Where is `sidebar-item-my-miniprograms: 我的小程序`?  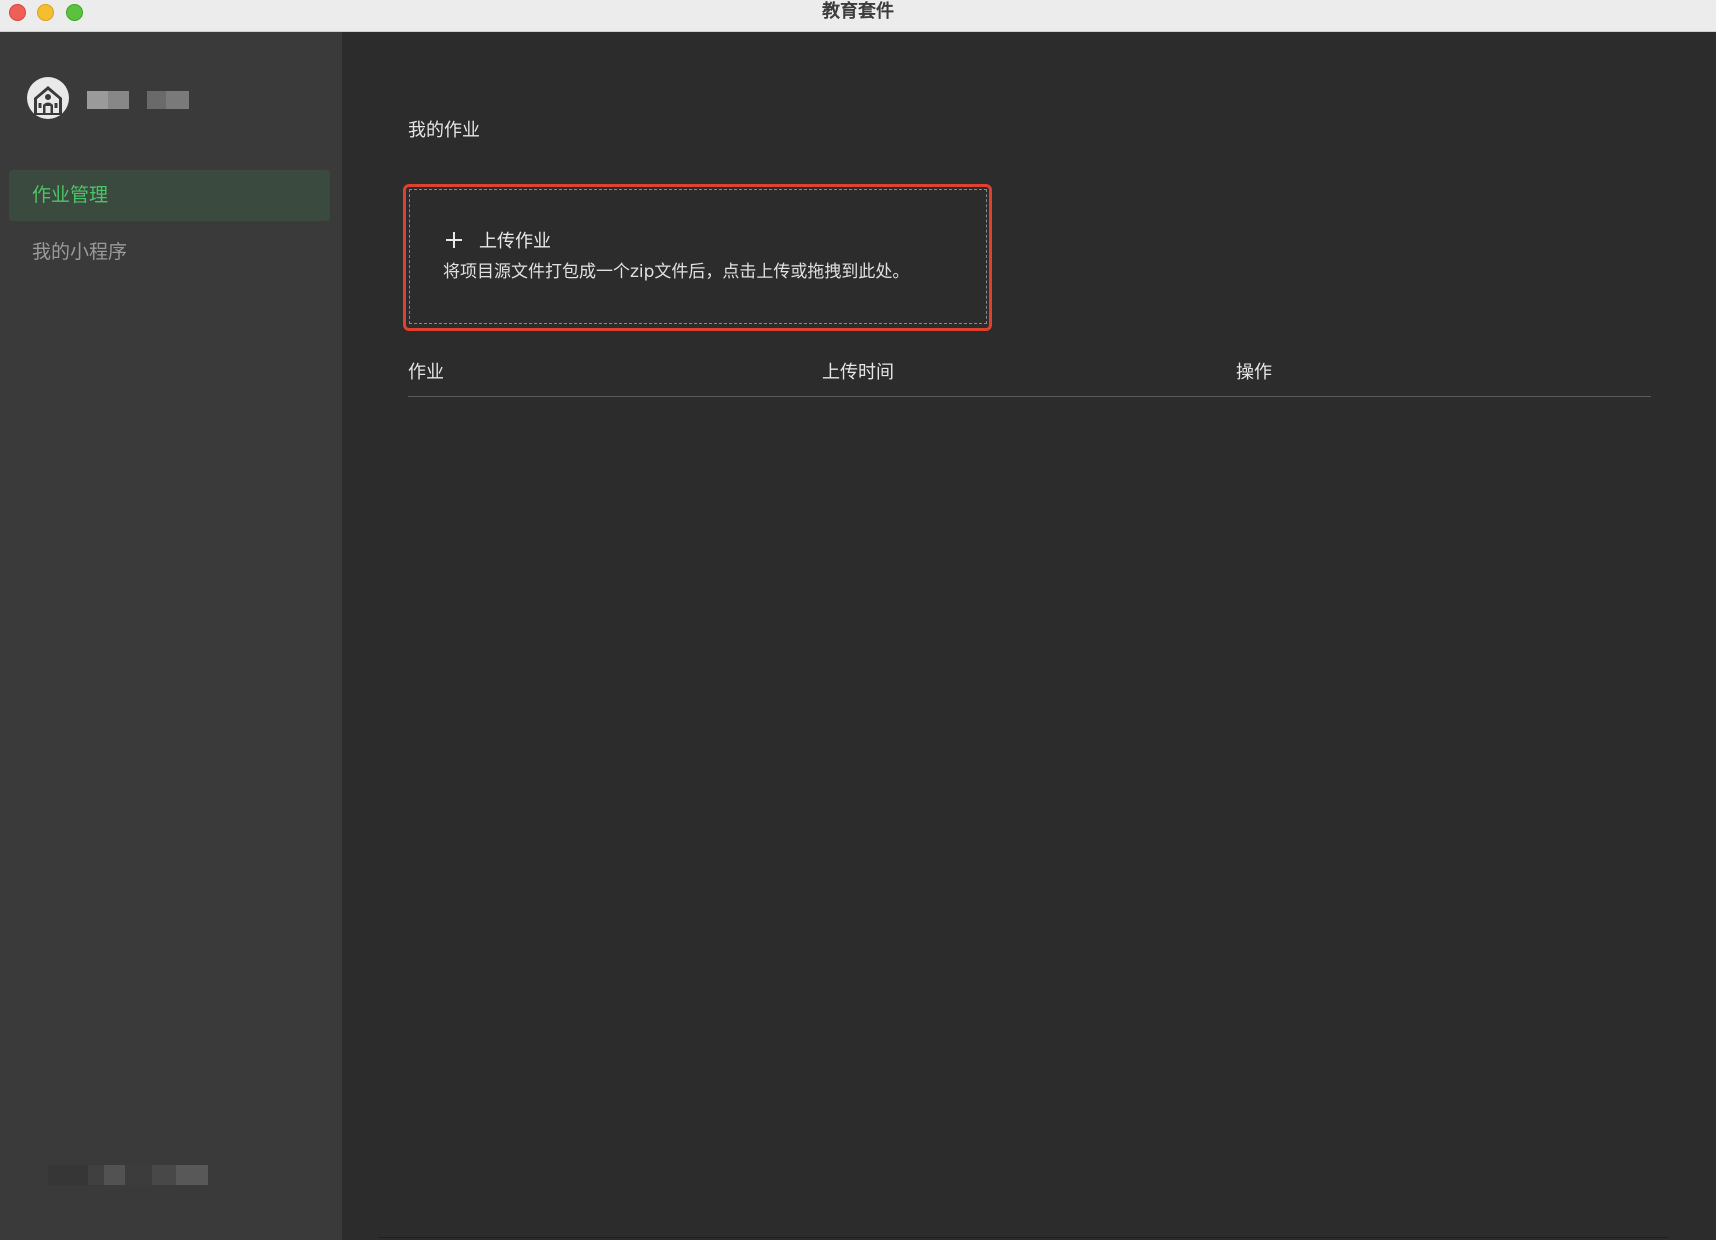 sidebar-item-my-miniprograms: 我的小程序 is located at coordinates (169, 252).